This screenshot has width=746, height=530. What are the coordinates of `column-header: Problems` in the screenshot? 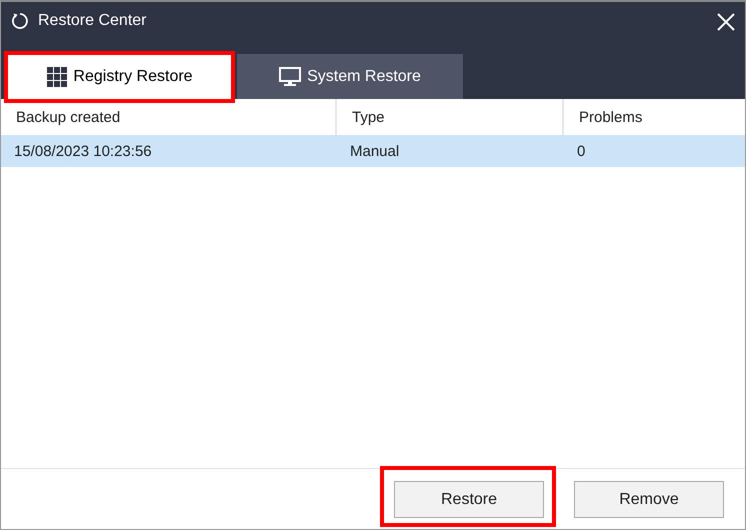 It's located at (654, 117).